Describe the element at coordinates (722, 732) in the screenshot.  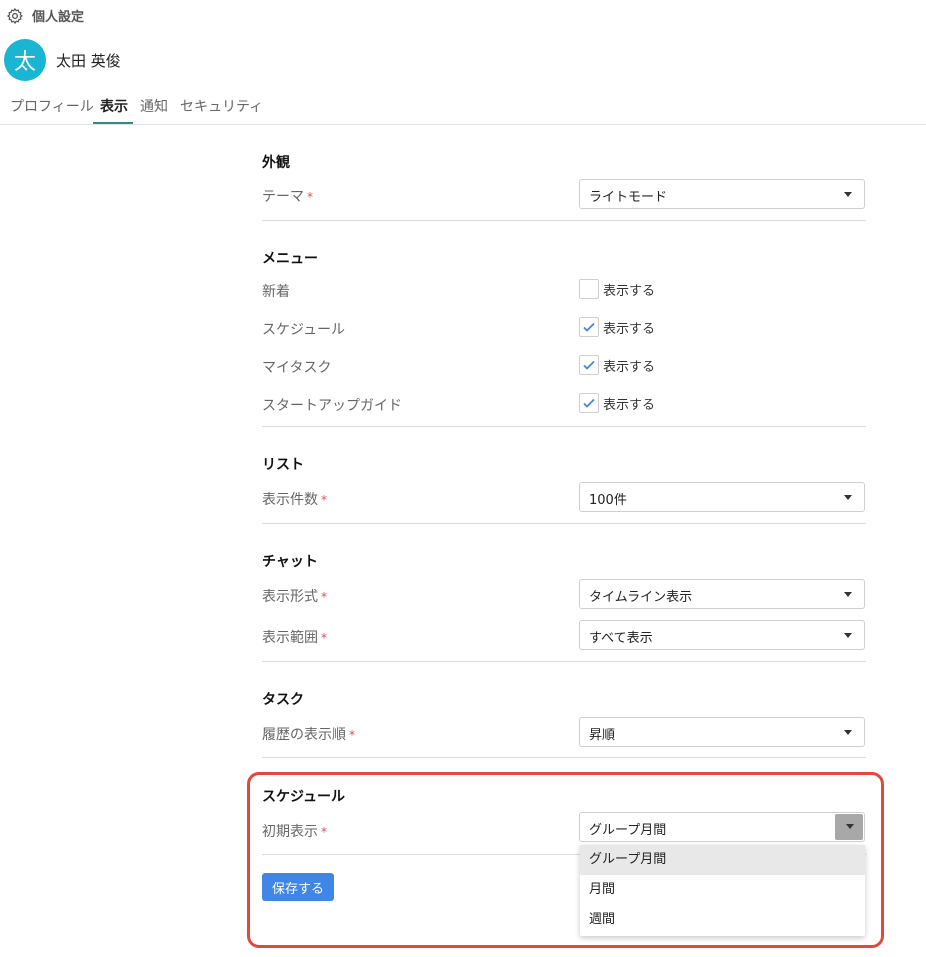
I see `task-history-select: 昇順` at that location.